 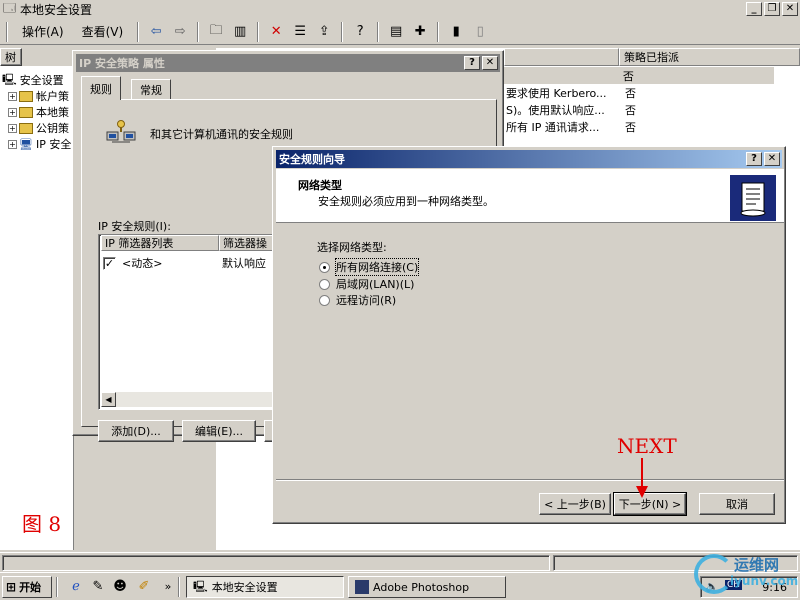 I want to click on wizard-next-button: 下一步(N) >, so click(x=650, y=504).